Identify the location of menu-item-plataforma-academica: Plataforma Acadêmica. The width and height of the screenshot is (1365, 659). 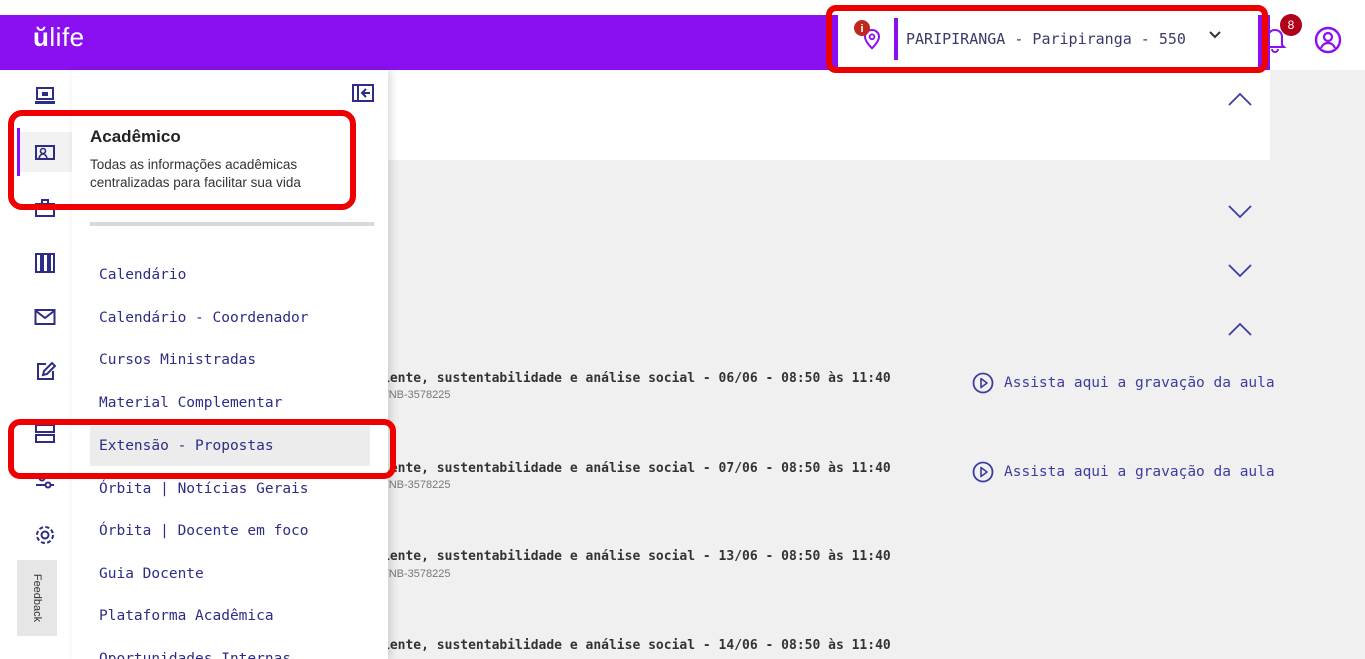
(230, 616).